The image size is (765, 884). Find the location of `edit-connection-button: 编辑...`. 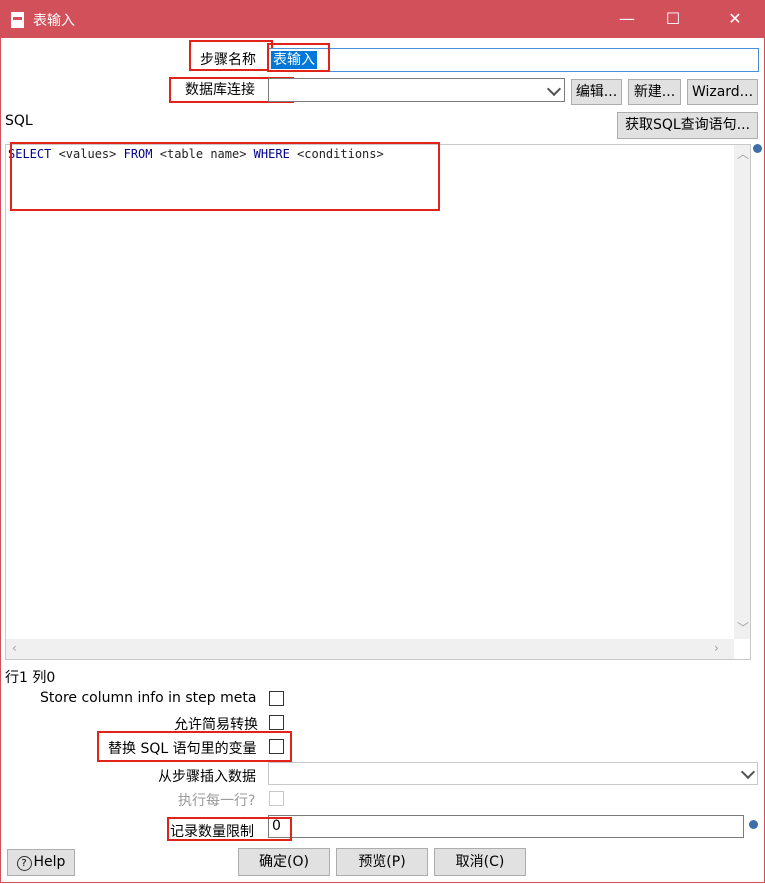

edit-connection-button: 编辑... is located at coordinates (596, 92).